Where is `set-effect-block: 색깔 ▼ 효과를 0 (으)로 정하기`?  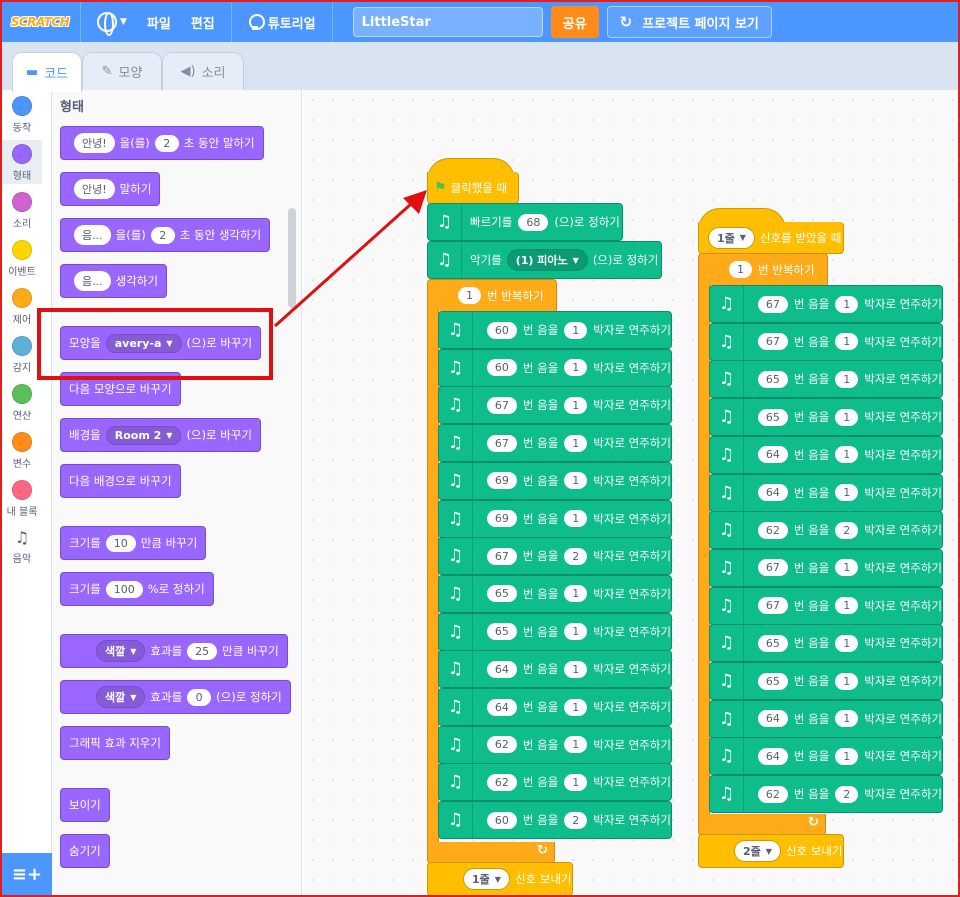 set-effect-block: 색깔 ▼ 효과를 0 (으)로 정하기 is located at coordinates (175, 697).